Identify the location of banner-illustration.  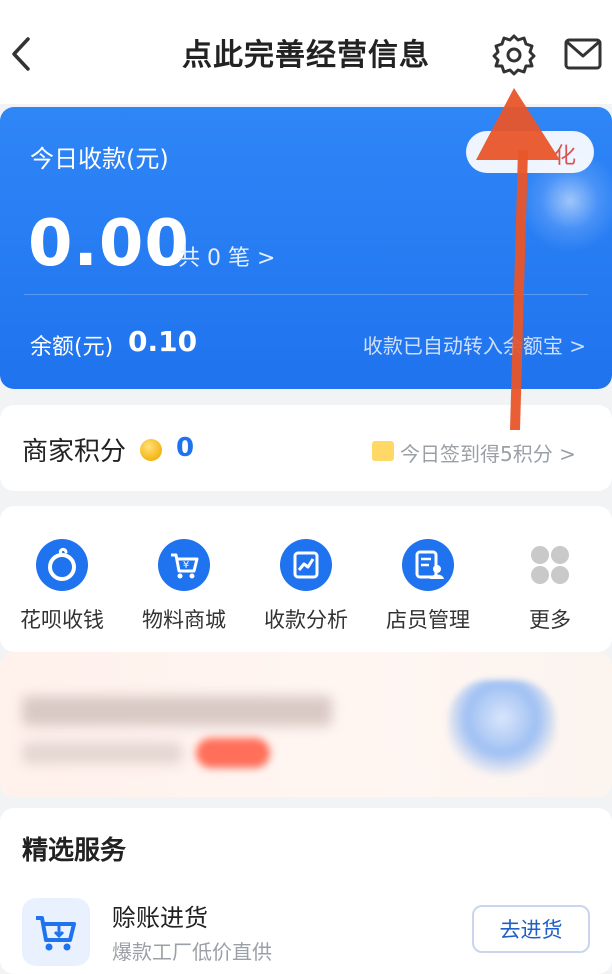
(502, 728).